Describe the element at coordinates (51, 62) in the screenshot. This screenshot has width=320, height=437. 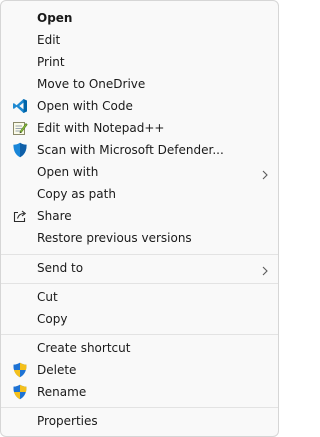
I see `menu-item-label: Print` at that location.